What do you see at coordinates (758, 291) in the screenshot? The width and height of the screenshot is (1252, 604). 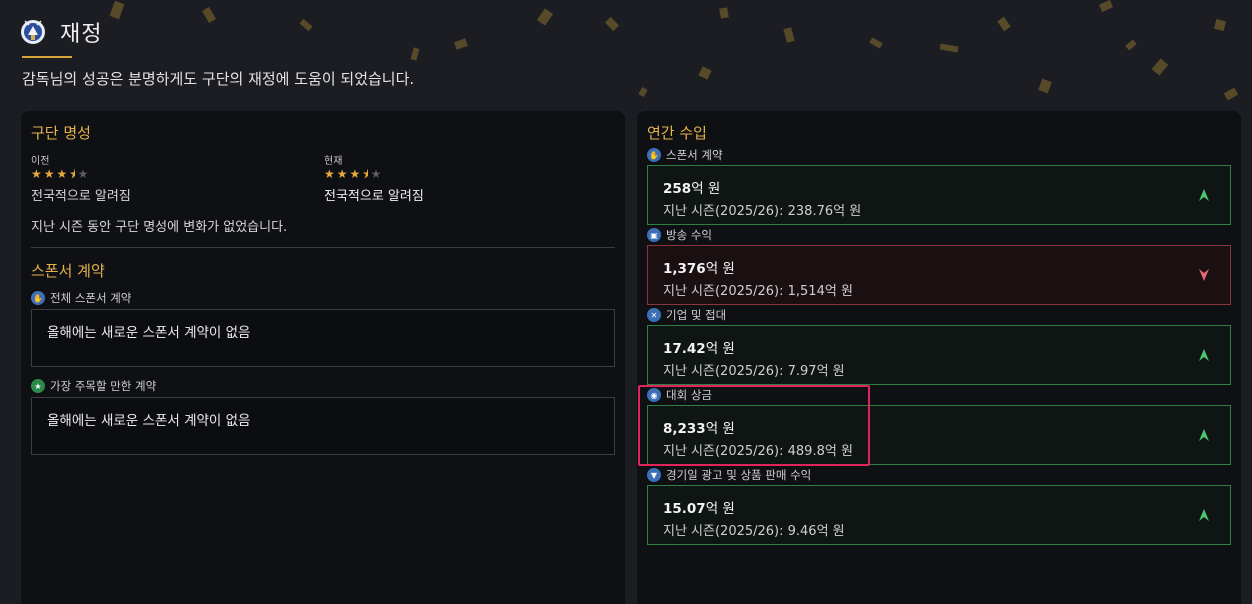 I see `income-previous: 지난 시즌(2025/26): 1,514억 원` at bounding box center [758, 291].